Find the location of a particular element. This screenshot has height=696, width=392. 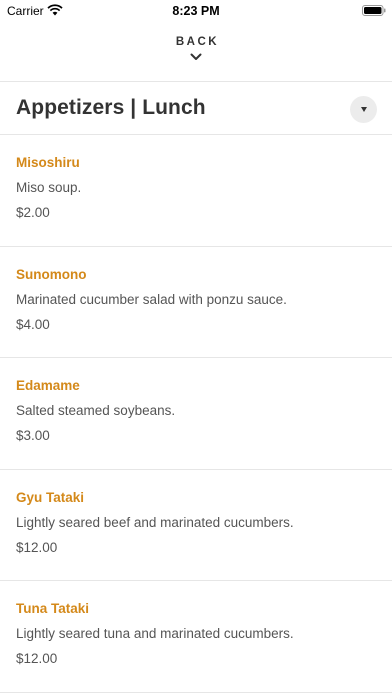

chevron-down-icon is located at coordinates (196, 56).